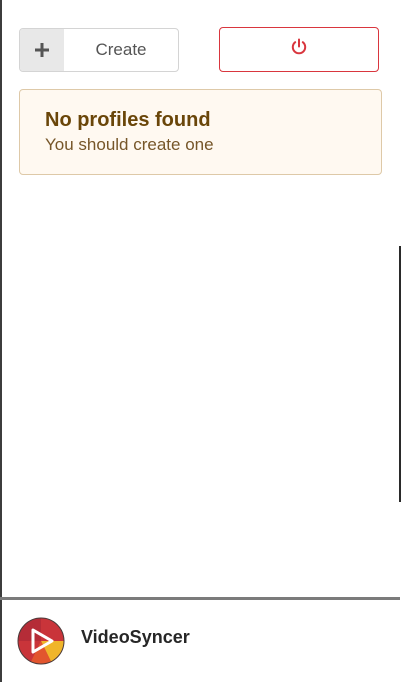  I want to click on scrollbar-edge, so click(400, 374).